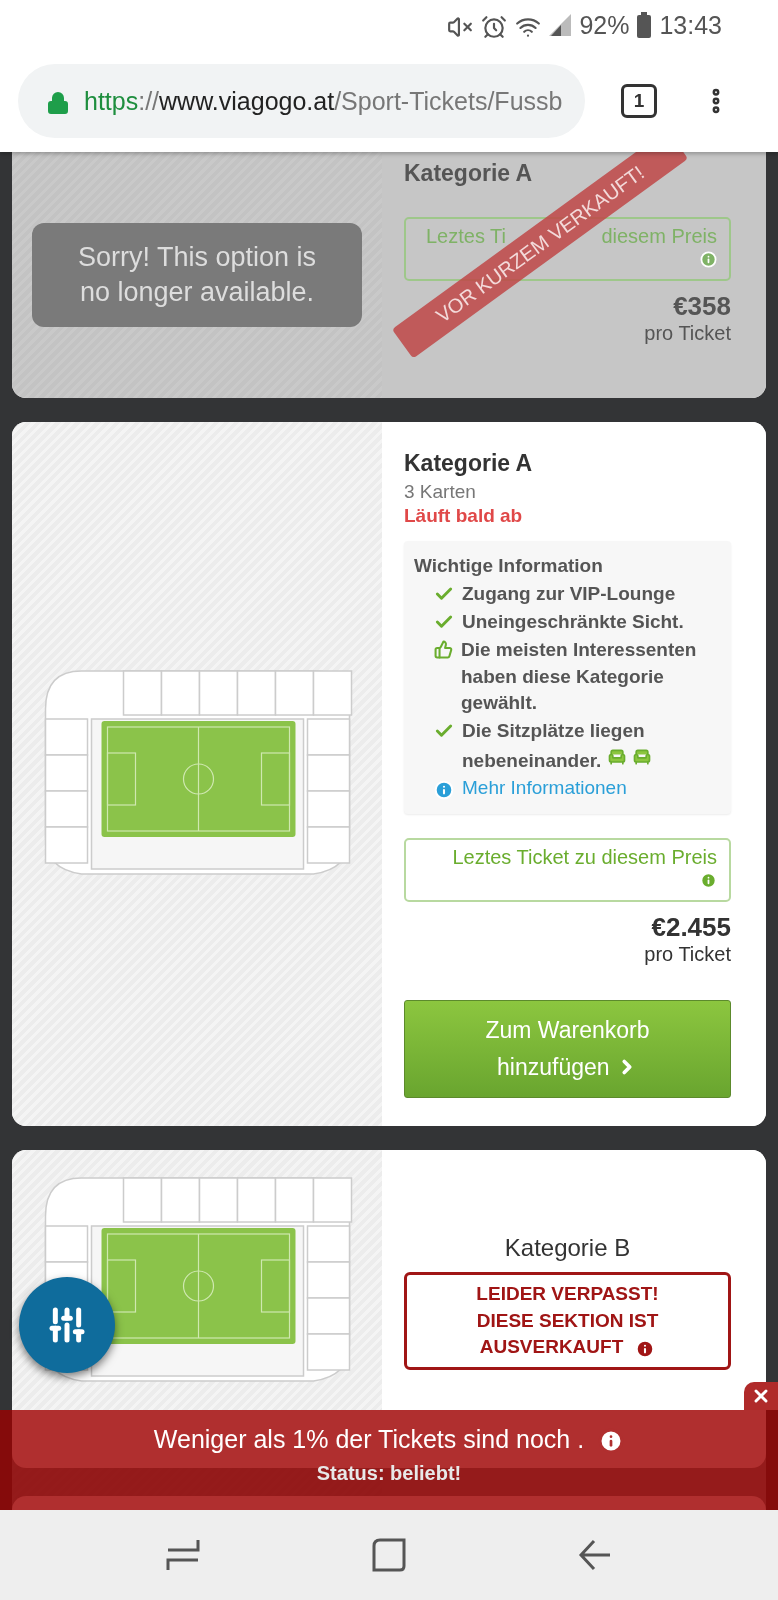 This screenshot has width=778, height=1600. What do you see at coordinates (369, 1439) in the screenshot?
I see `banner-text: Weniger als 1% der Tickets sind noch .` at bounding box center [369, 1439].